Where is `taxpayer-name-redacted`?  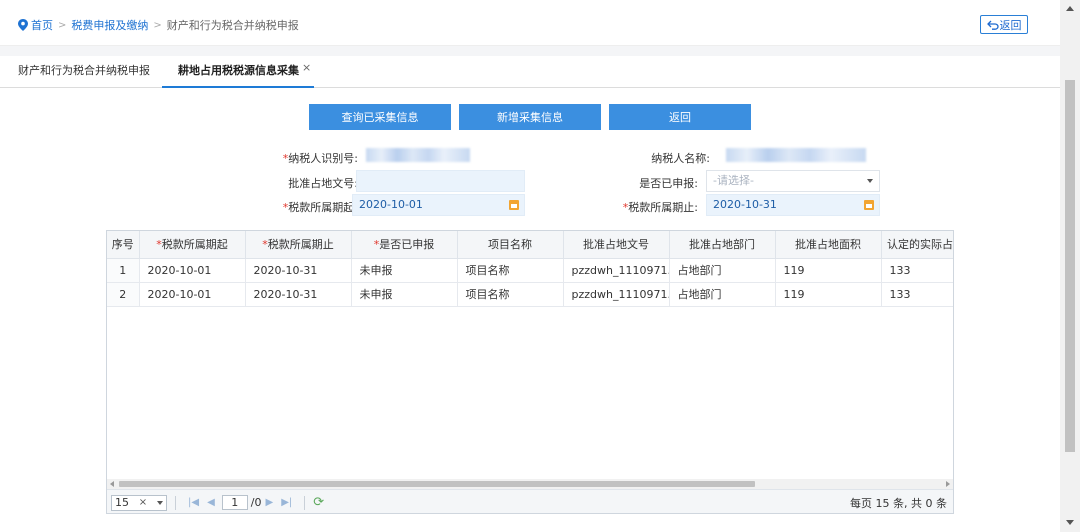 taxpayer-name-redacted is located at coordinates (796, 155).